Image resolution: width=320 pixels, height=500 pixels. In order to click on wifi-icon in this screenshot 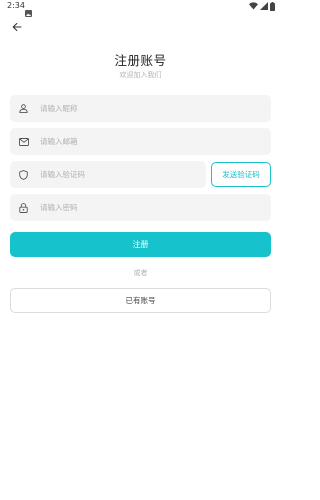, I will do `click(253, 6)`.